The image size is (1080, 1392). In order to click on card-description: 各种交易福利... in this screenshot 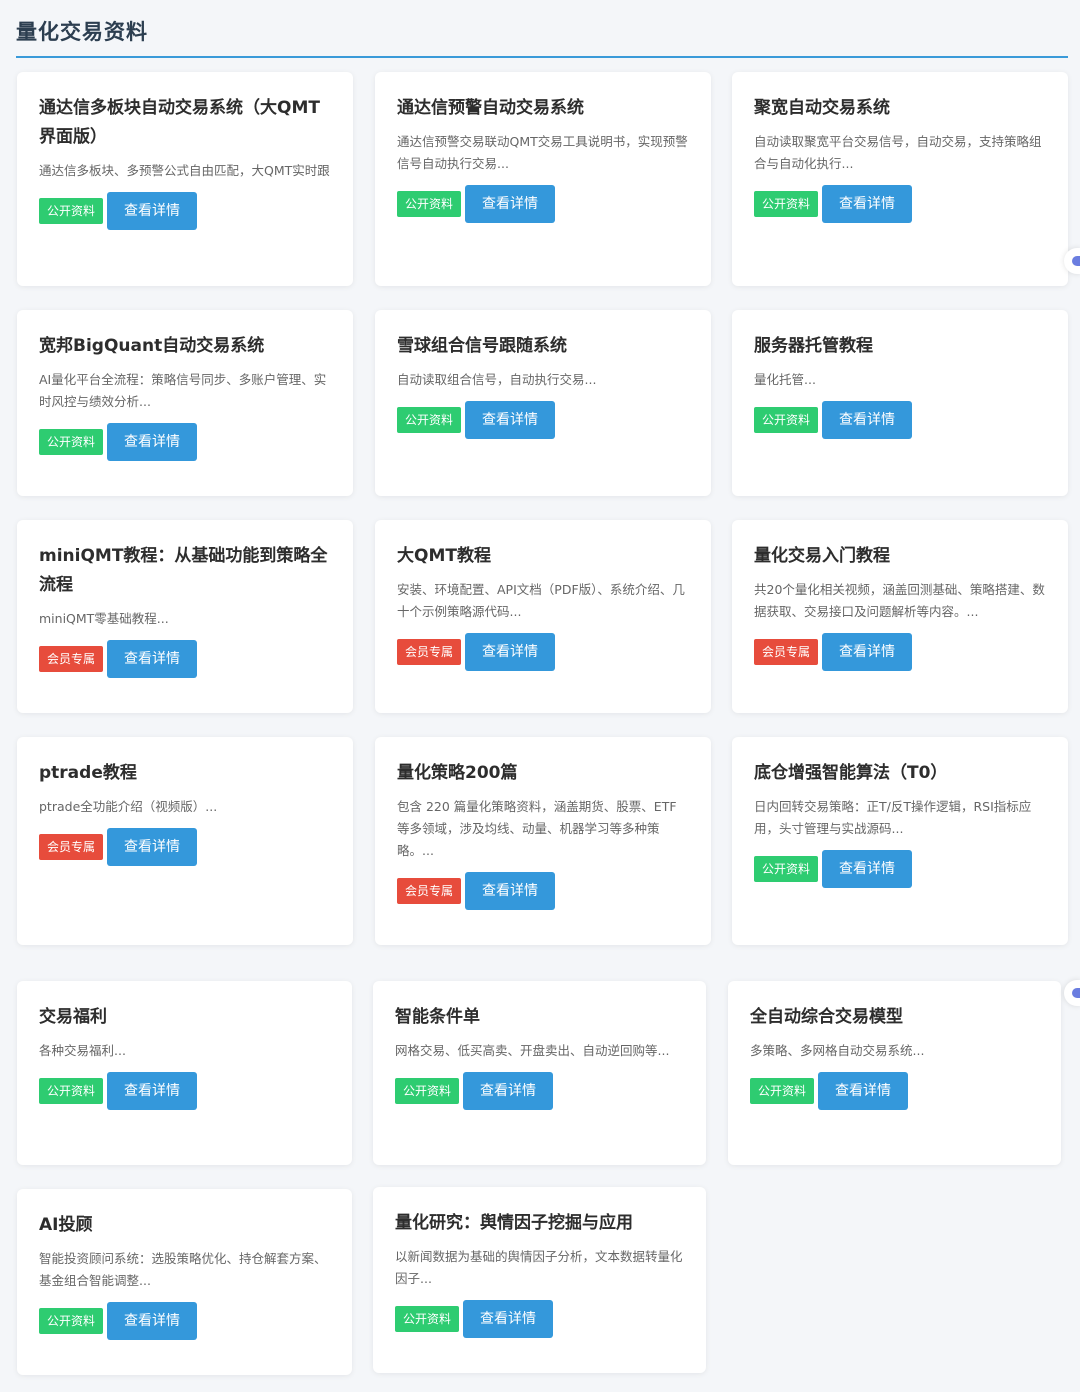, I will do `click(82, 1050)`.